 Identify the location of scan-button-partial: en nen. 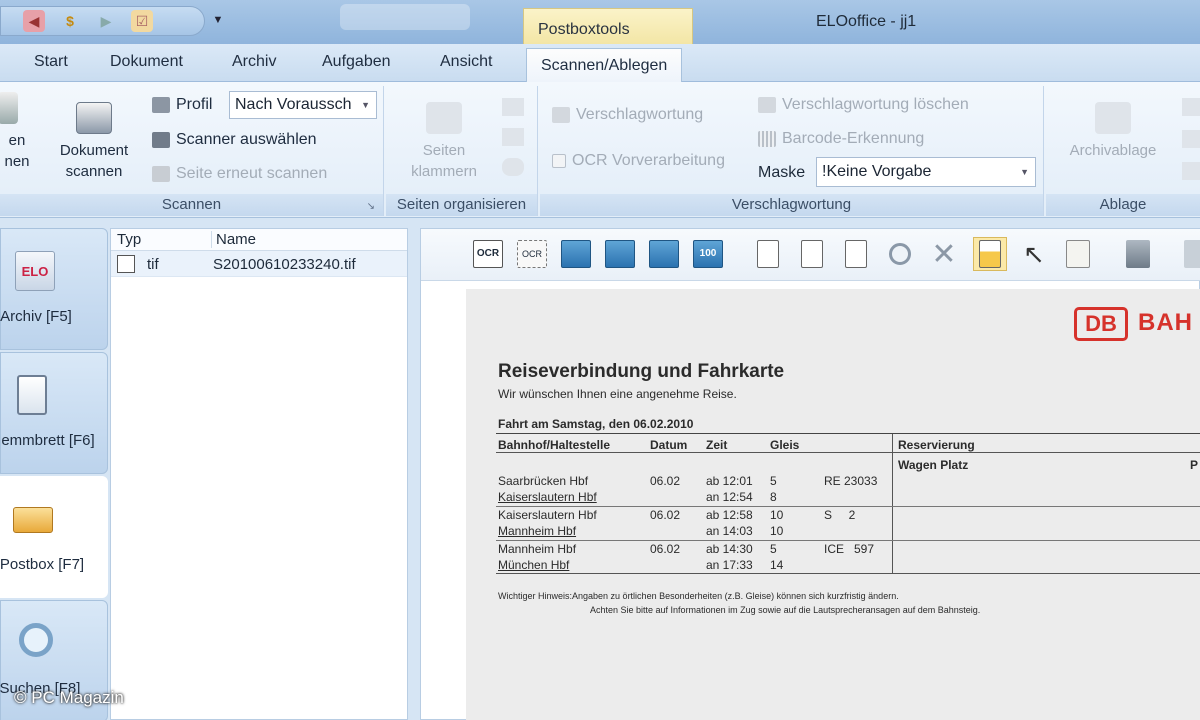
(18, 132).